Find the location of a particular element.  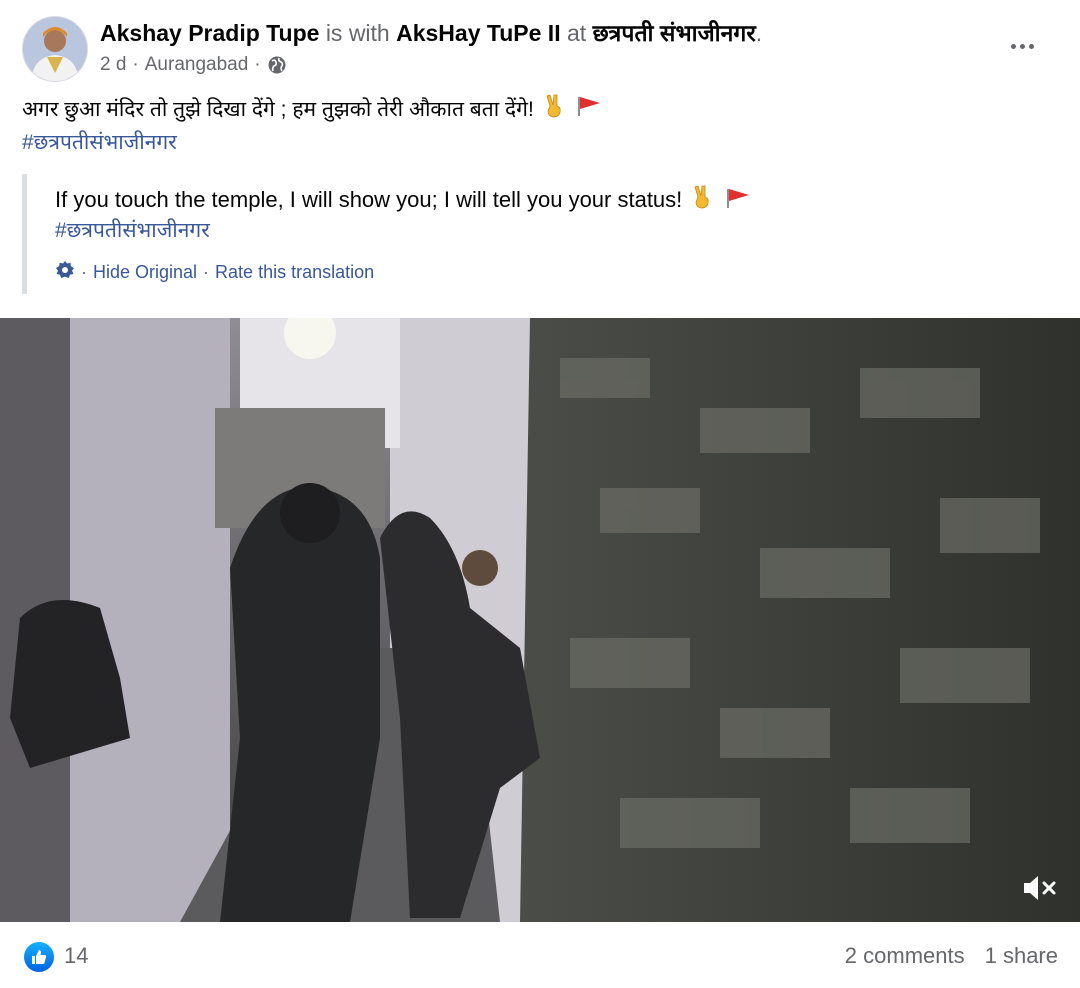

post-hashtag: #छत्रपतीसंभाजीनगर is located at coordinates (541, 142).